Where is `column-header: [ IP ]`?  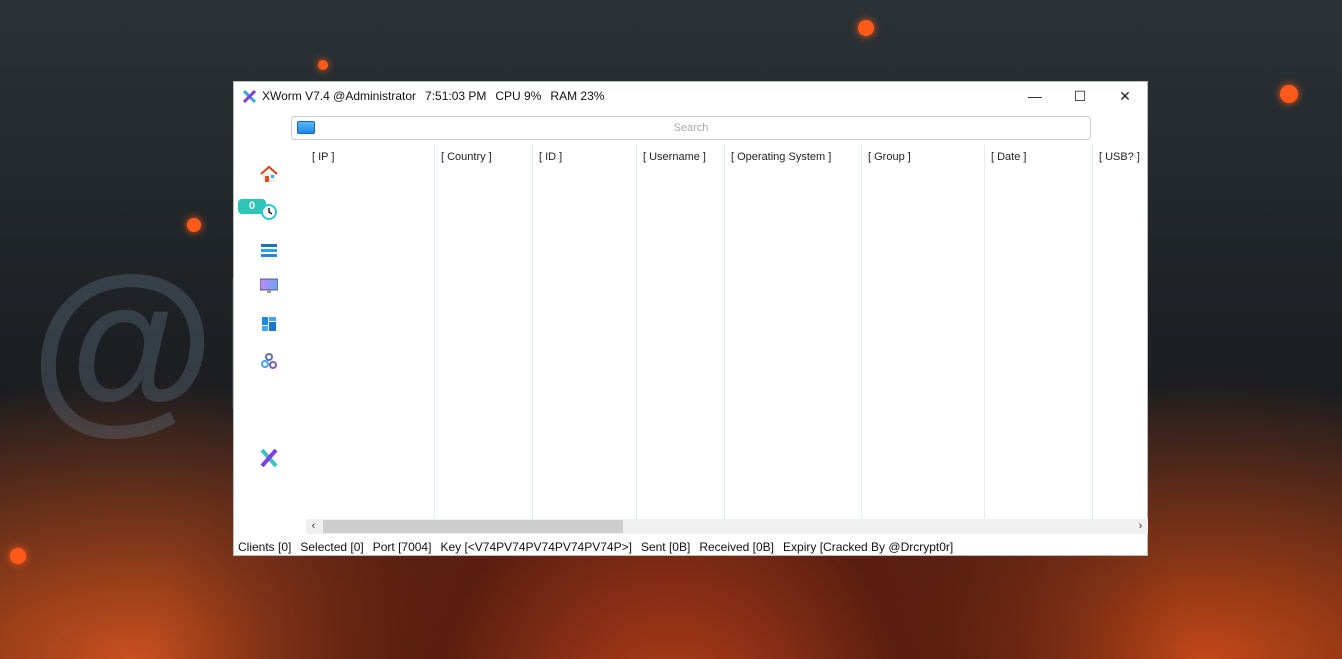 column-header: [ IP ] is located at coordinates (323, 157).